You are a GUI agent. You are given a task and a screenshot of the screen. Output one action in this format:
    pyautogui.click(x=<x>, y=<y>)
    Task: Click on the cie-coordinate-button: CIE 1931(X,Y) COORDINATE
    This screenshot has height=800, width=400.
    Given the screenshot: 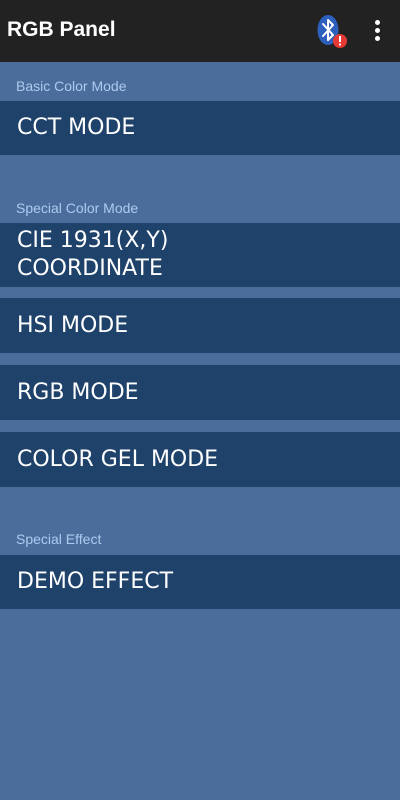 What is the action you would take?
    pyautogui.click(x=200, y=255)
    